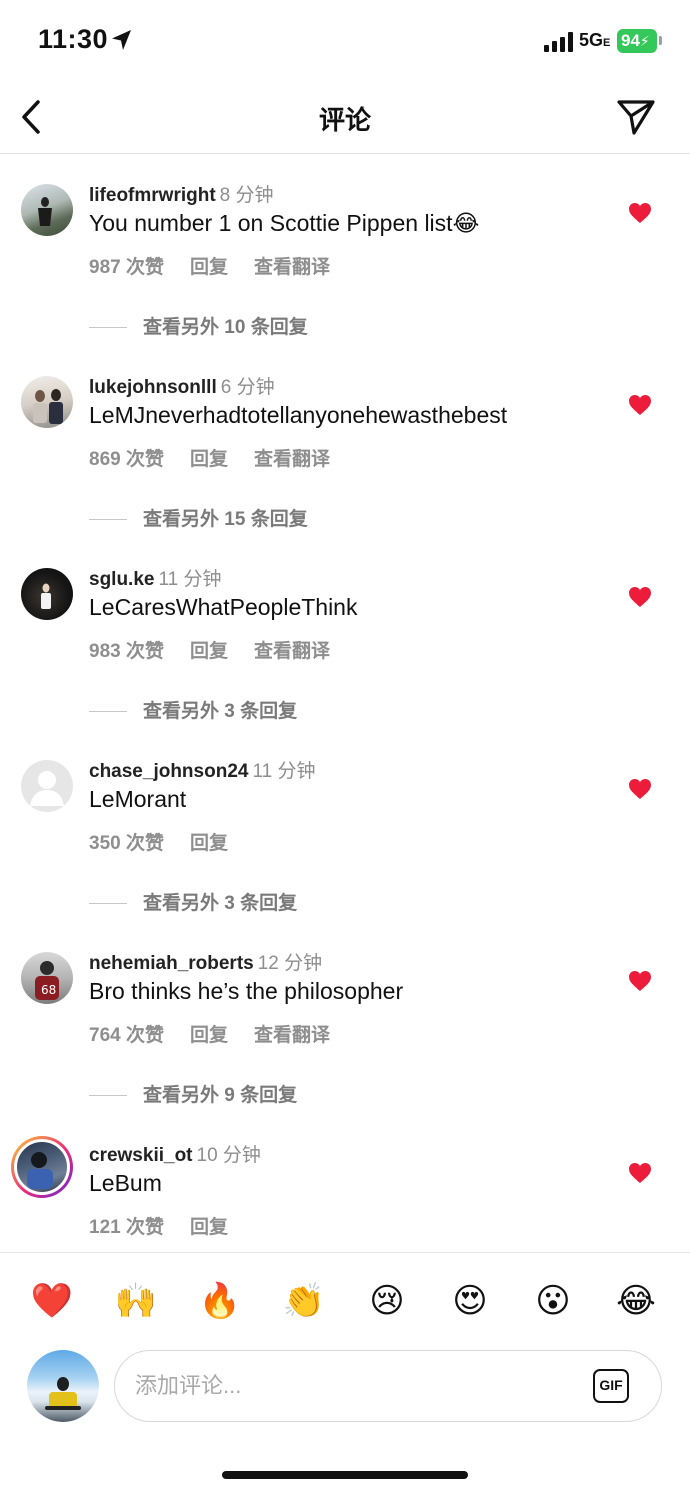  Describe the element at coordinates (126, 267) in the screenshot. I see `like-count: 987 次赞` at that location.